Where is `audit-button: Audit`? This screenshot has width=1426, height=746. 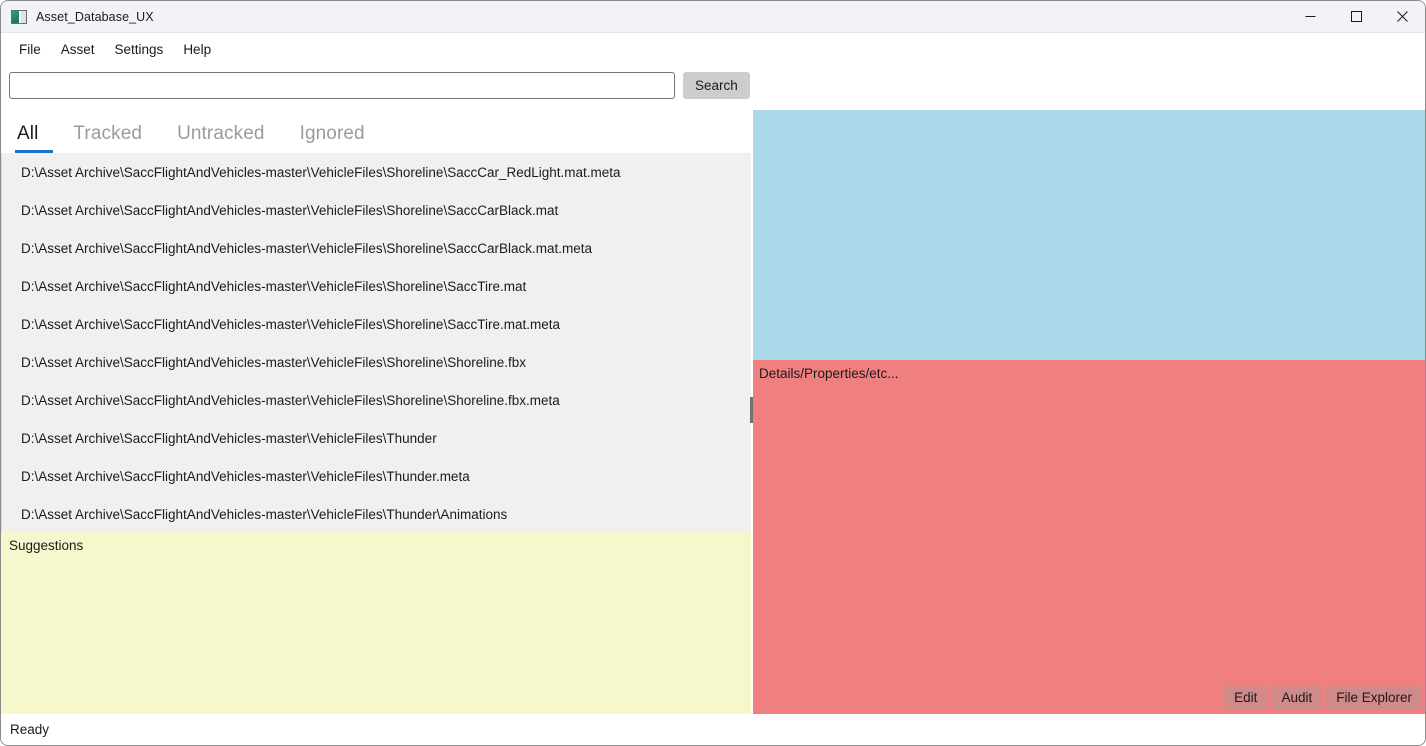 audit-button: Audit is located at coordinates (1297, 697).